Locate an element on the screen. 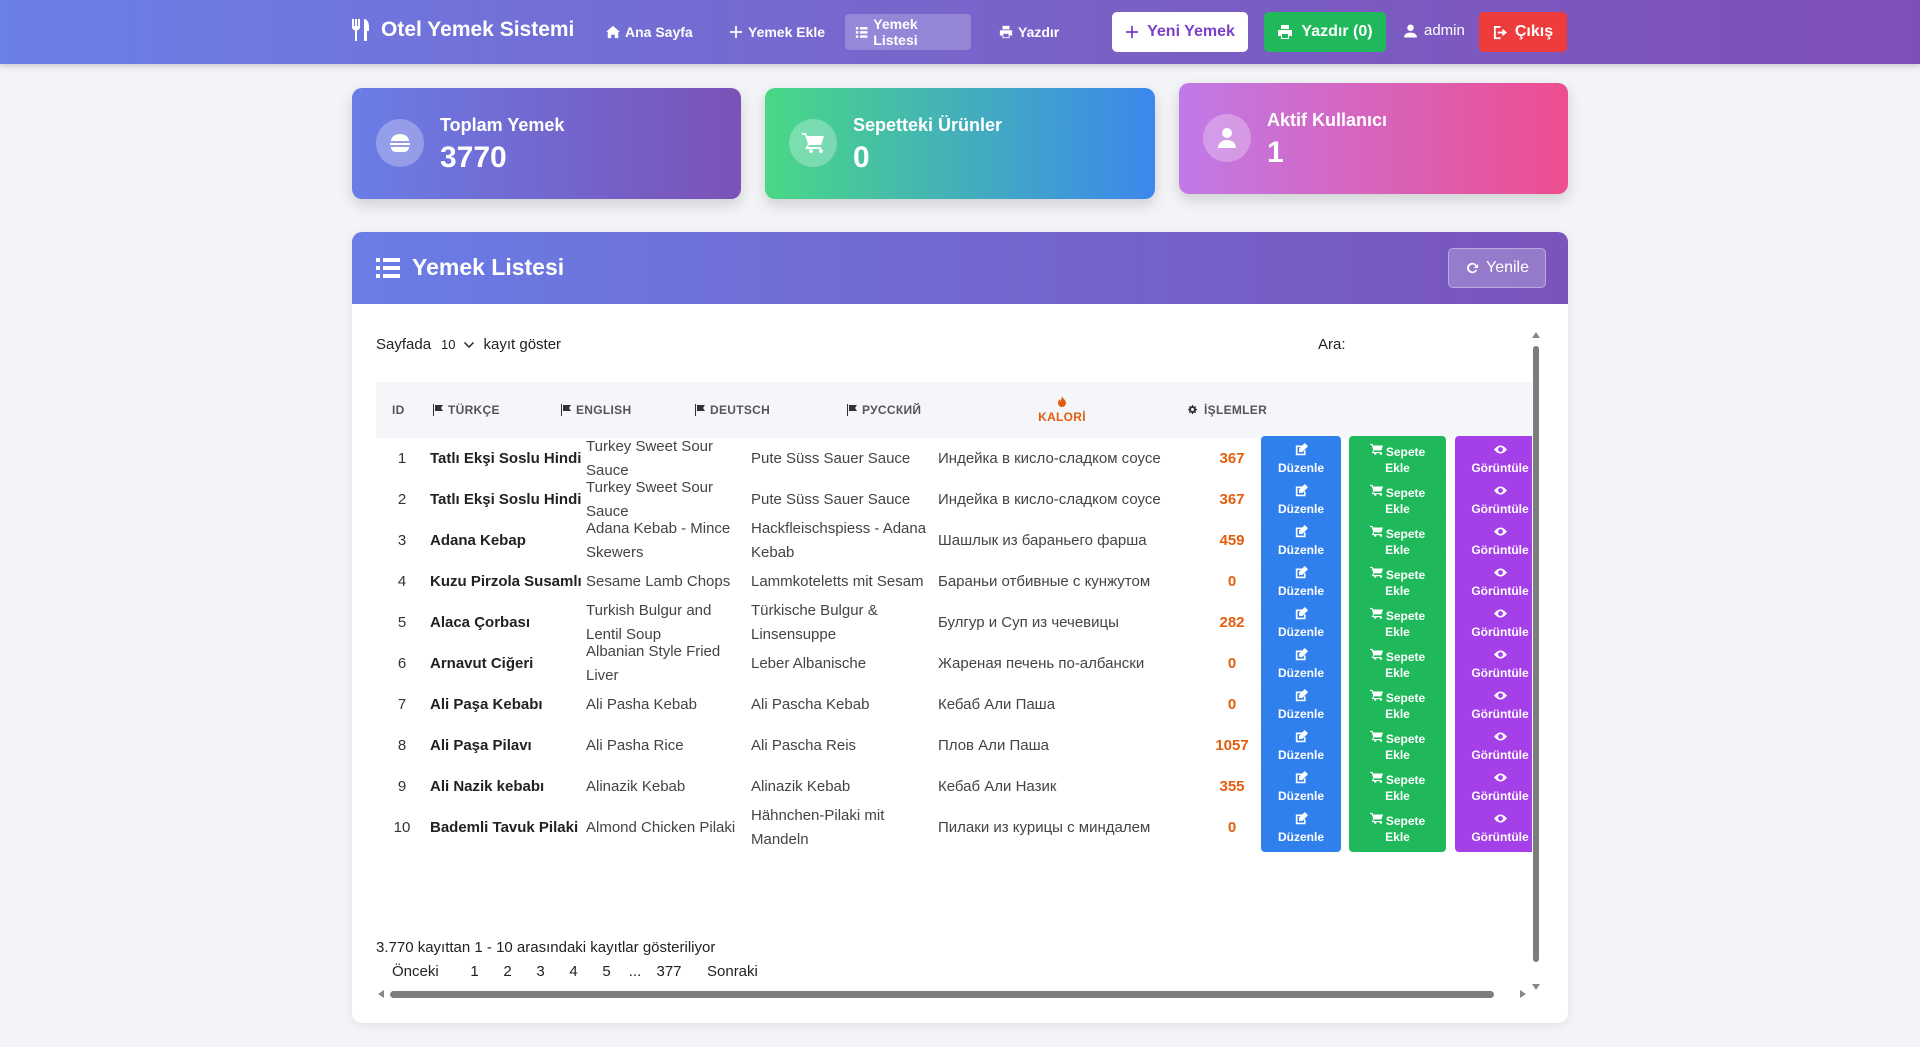 This screenshot has width=1920, height=1047. nav-link-ana-sayfa: Ana Sayfa is located at coordinates (649, 32).